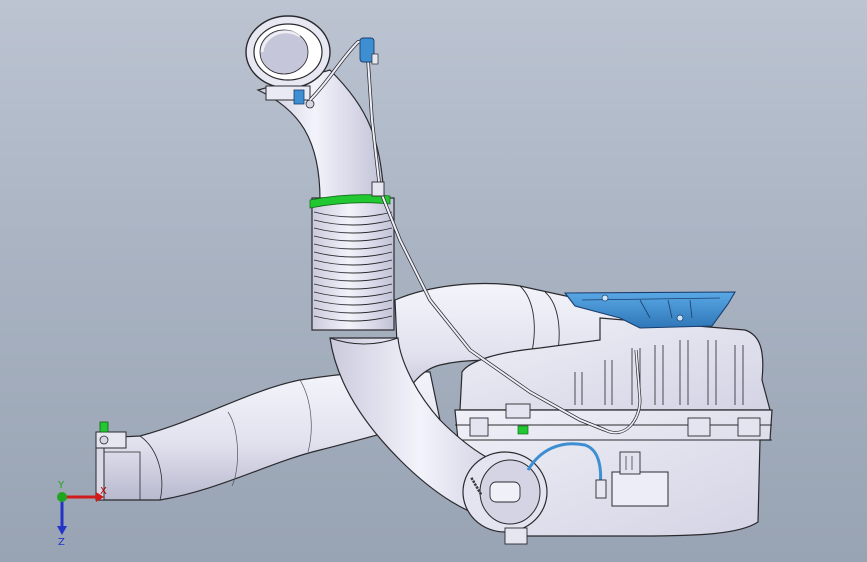 The width and height of the screenshot is (867, 562). What do you see at coordinates (103, 491) in the screenshot?
I see `triad-x-label: X` at bounding box center [103, 491].